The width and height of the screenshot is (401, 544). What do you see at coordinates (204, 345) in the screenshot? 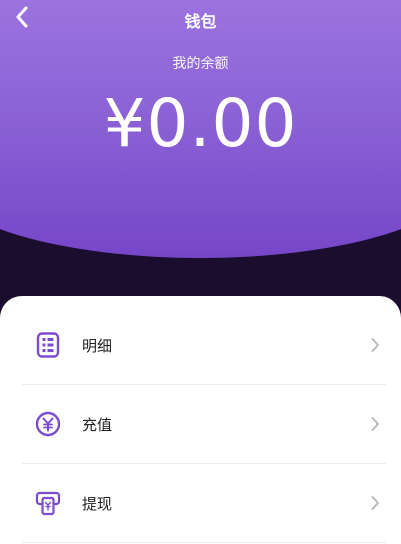
I see `menu-item-details: 明细` at bounding box center [204, 345].